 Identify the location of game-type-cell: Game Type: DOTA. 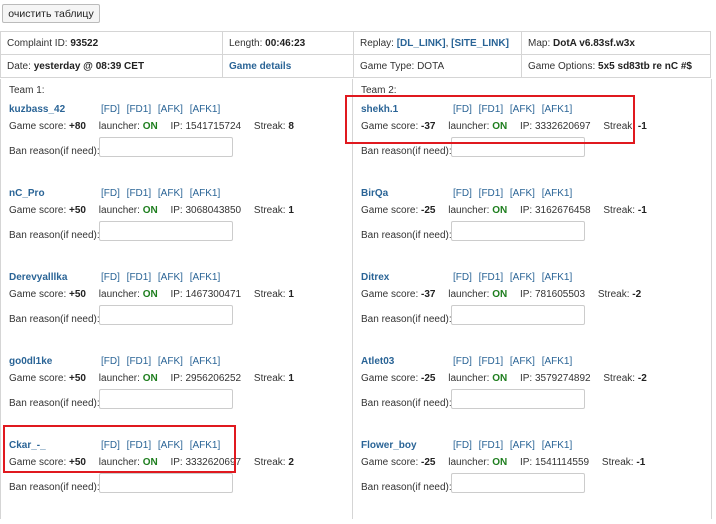
(437, 66).